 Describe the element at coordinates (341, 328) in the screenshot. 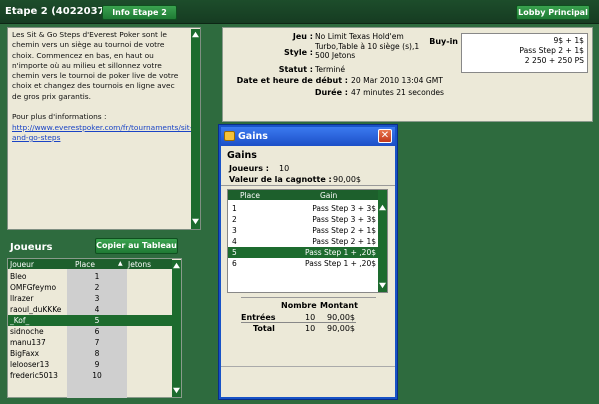

I see `total-montant: 90,00$` at that location.